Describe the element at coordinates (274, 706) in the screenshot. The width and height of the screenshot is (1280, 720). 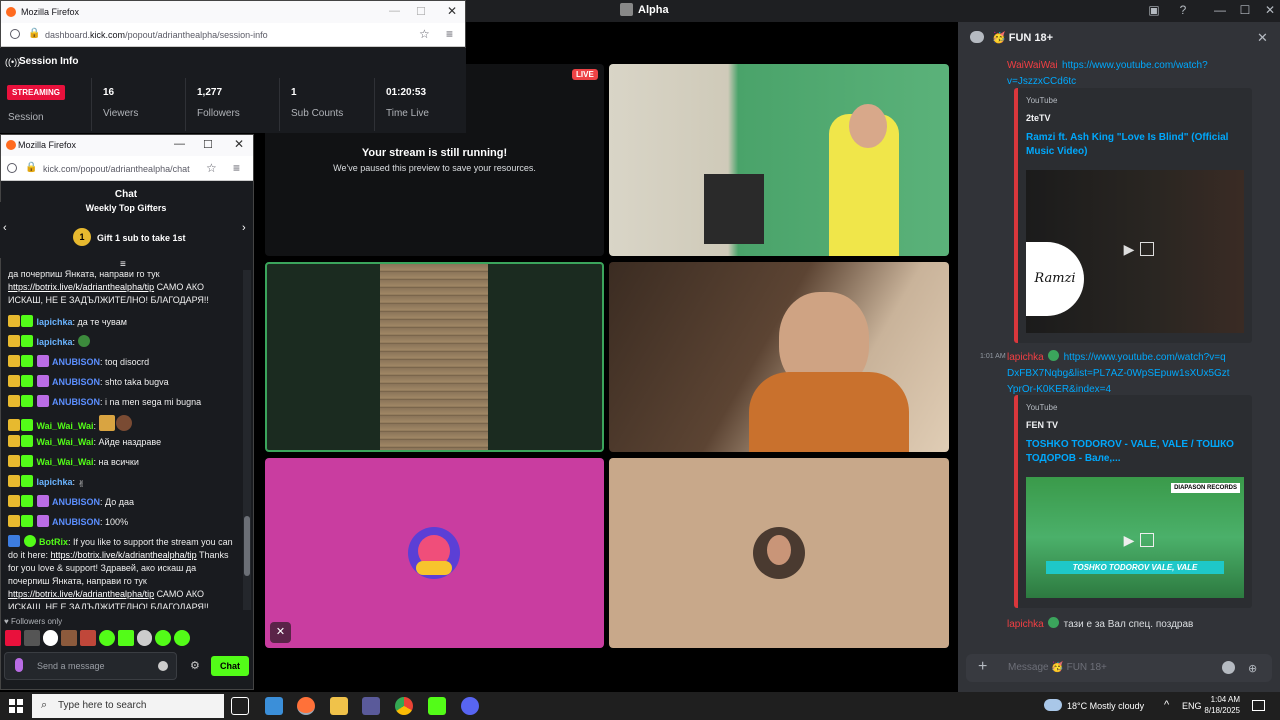
I see `app-icon` at that location.